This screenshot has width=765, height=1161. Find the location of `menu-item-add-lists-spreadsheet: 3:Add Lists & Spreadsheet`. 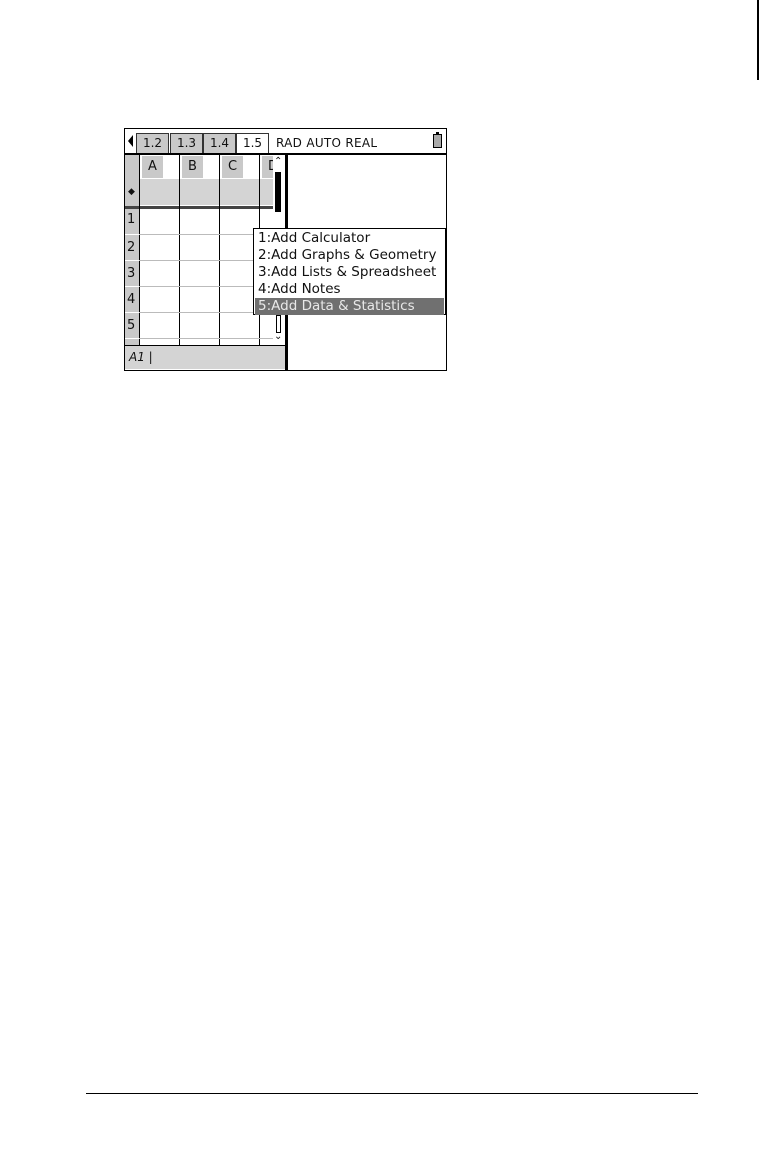

menu-item-add-lists-spreadsheet: 3:Add Lists & Spreadsheet is located at coordinates (349, 272).